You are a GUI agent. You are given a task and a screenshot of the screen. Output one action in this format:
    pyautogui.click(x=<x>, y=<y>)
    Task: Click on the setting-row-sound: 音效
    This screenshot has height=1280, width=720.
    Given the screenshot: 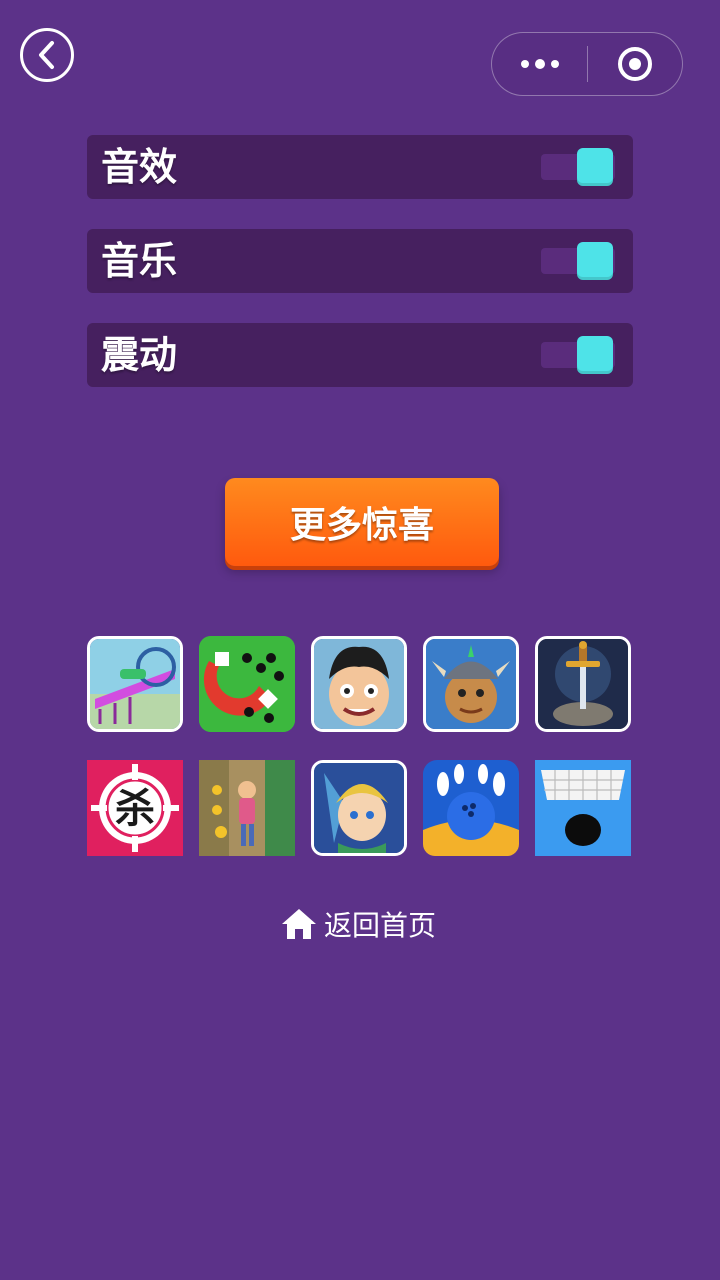 What is the action you would take?
    pyautogui.click(x=360, y=167)
    